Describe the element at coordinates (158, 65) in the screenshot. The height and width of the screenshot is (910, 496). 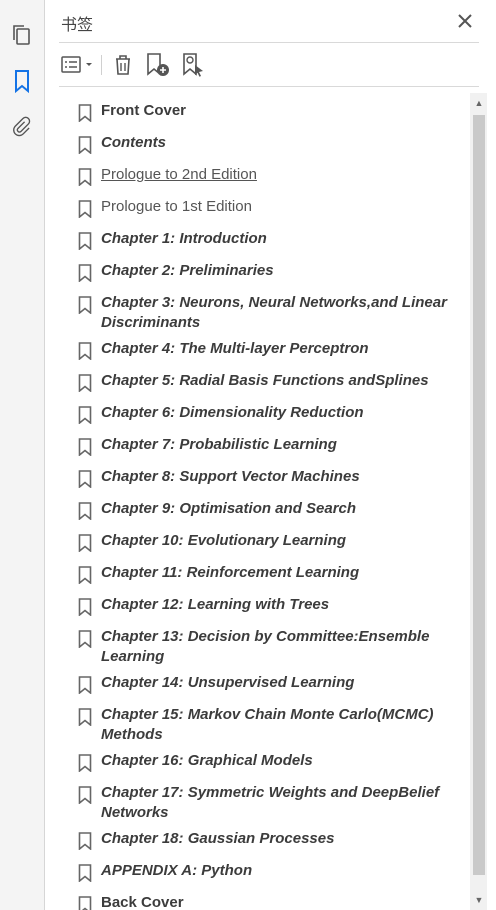
I see `new-bookmark-icon` at that location.